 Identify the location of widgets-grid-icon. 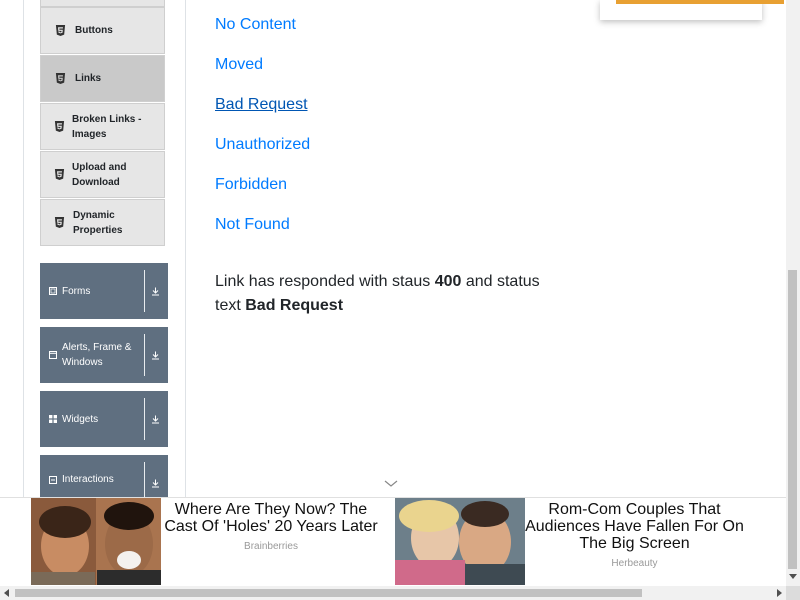
(53, 419).